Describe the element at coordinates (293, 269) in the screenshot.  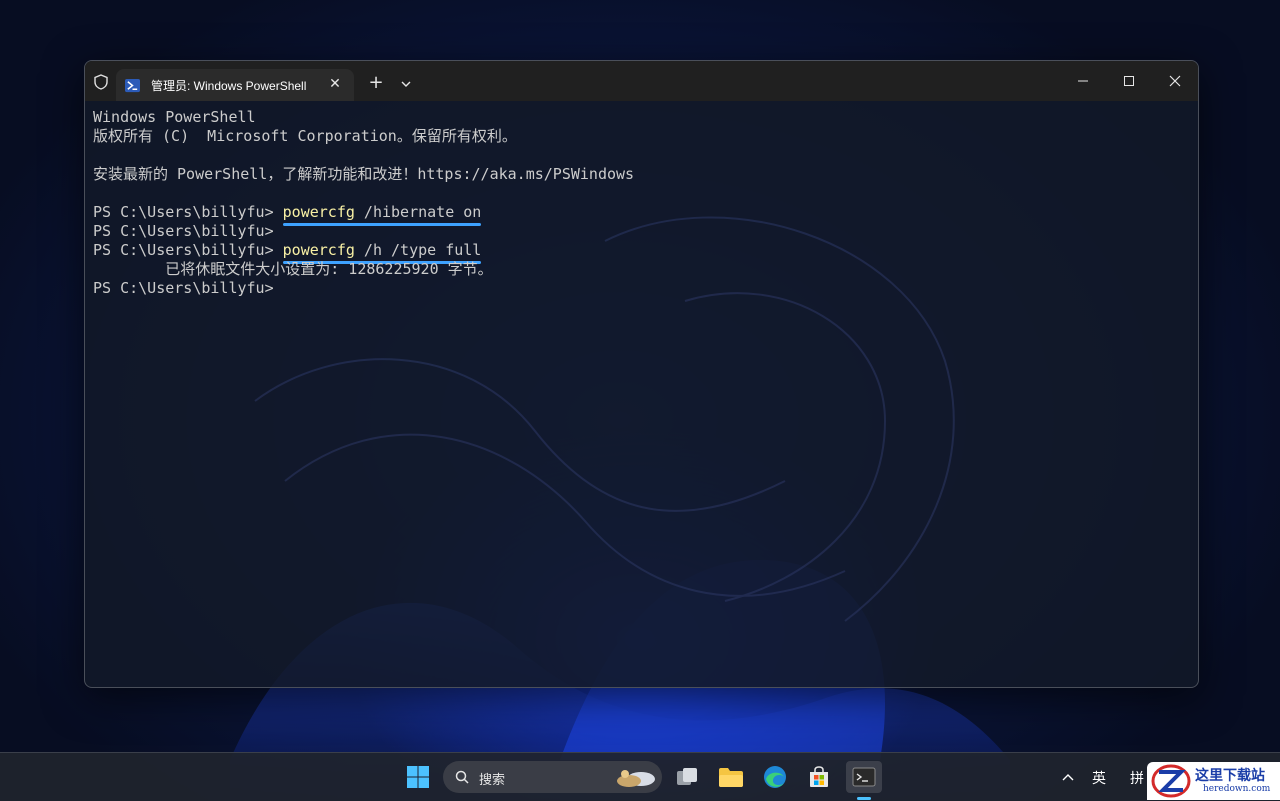
I see `output-text: 已将休眠文件大小设置为: 1286225920 字节。` at that location.